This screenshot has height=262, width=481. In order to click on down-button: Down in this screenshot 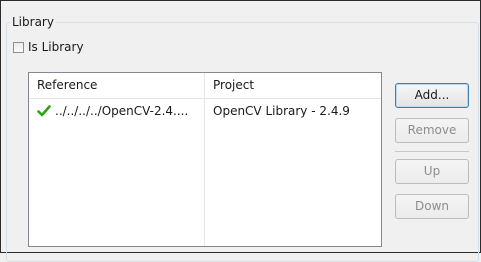, I will do `click(432, 206)`.